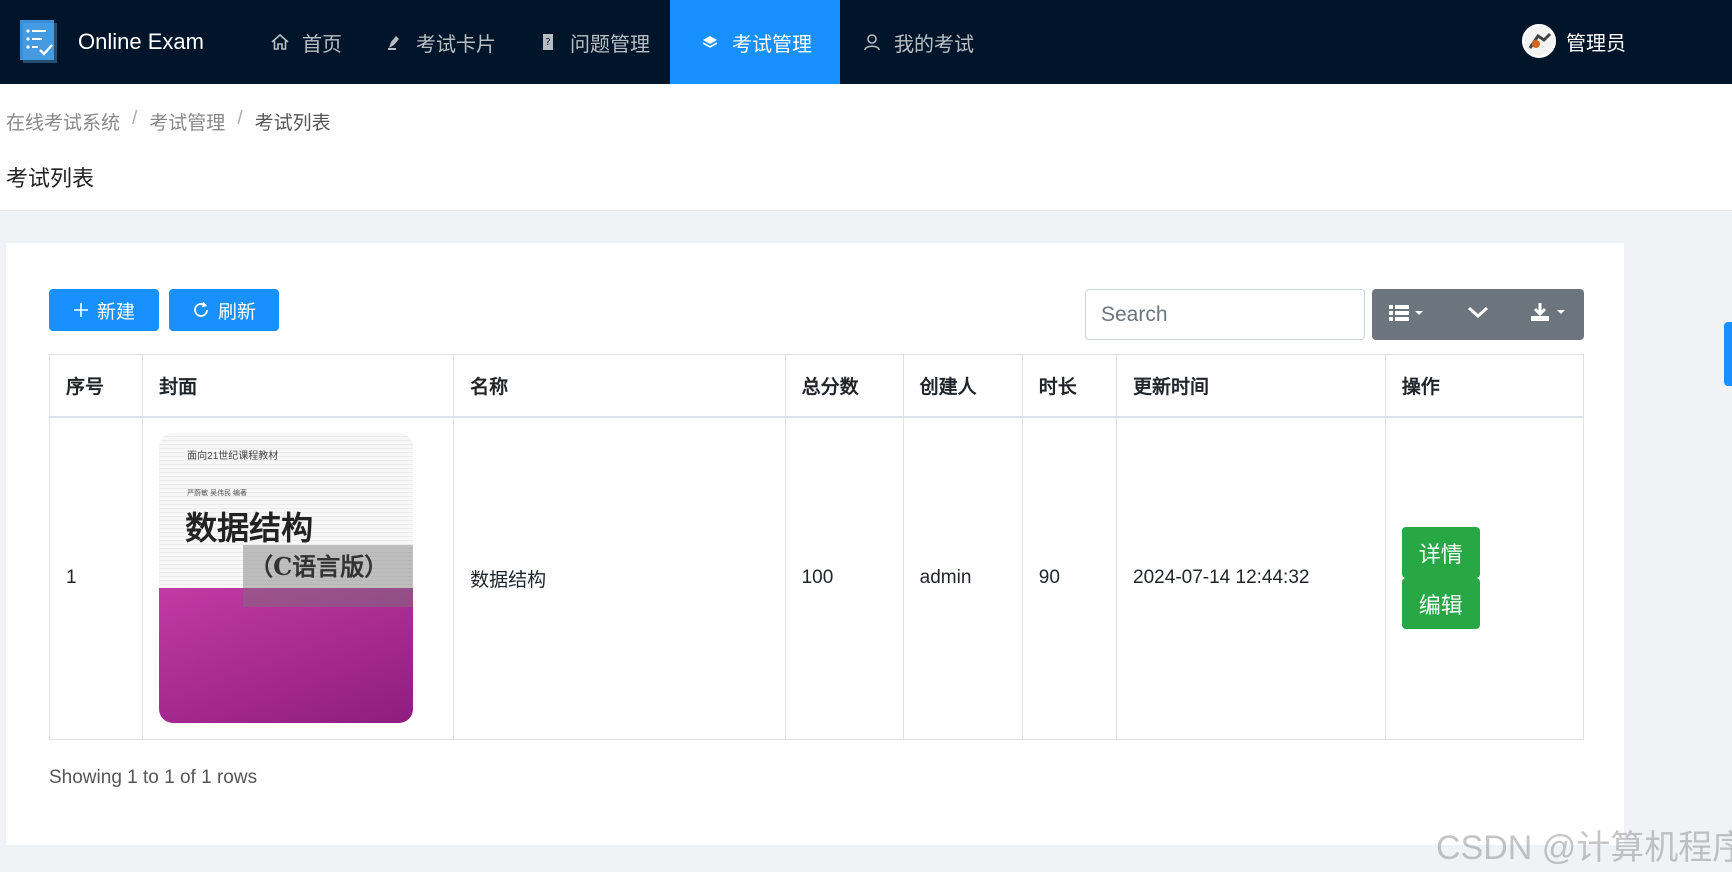 This screenshot has width=1732, height=872. Describe the element at coordinates (1484, 578) in the screenshot. I see `cell-actions: 详情 编辑` at that location.